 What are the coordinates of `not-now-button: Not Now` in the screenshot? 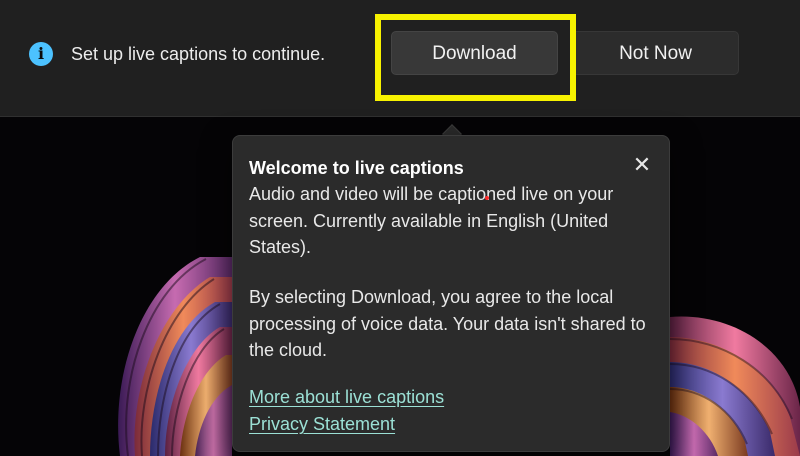 It's located at (655, 53).